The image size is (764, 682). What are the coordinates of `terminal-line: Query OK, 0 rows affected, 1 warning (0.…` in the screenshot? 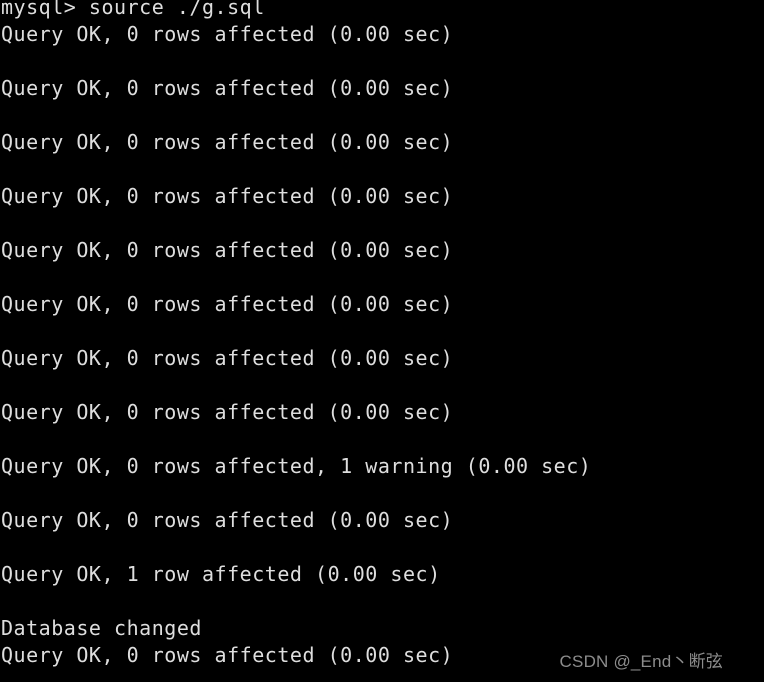 It's located at (296, 466).